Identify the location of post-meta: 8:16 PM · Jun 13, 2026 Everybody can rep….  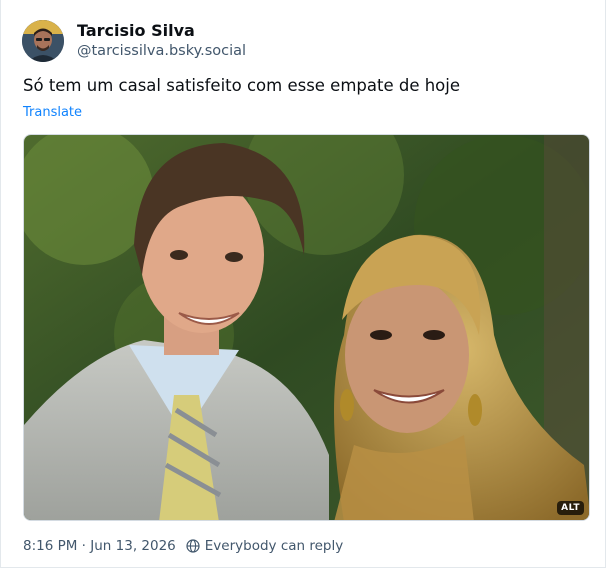
(183, 546).